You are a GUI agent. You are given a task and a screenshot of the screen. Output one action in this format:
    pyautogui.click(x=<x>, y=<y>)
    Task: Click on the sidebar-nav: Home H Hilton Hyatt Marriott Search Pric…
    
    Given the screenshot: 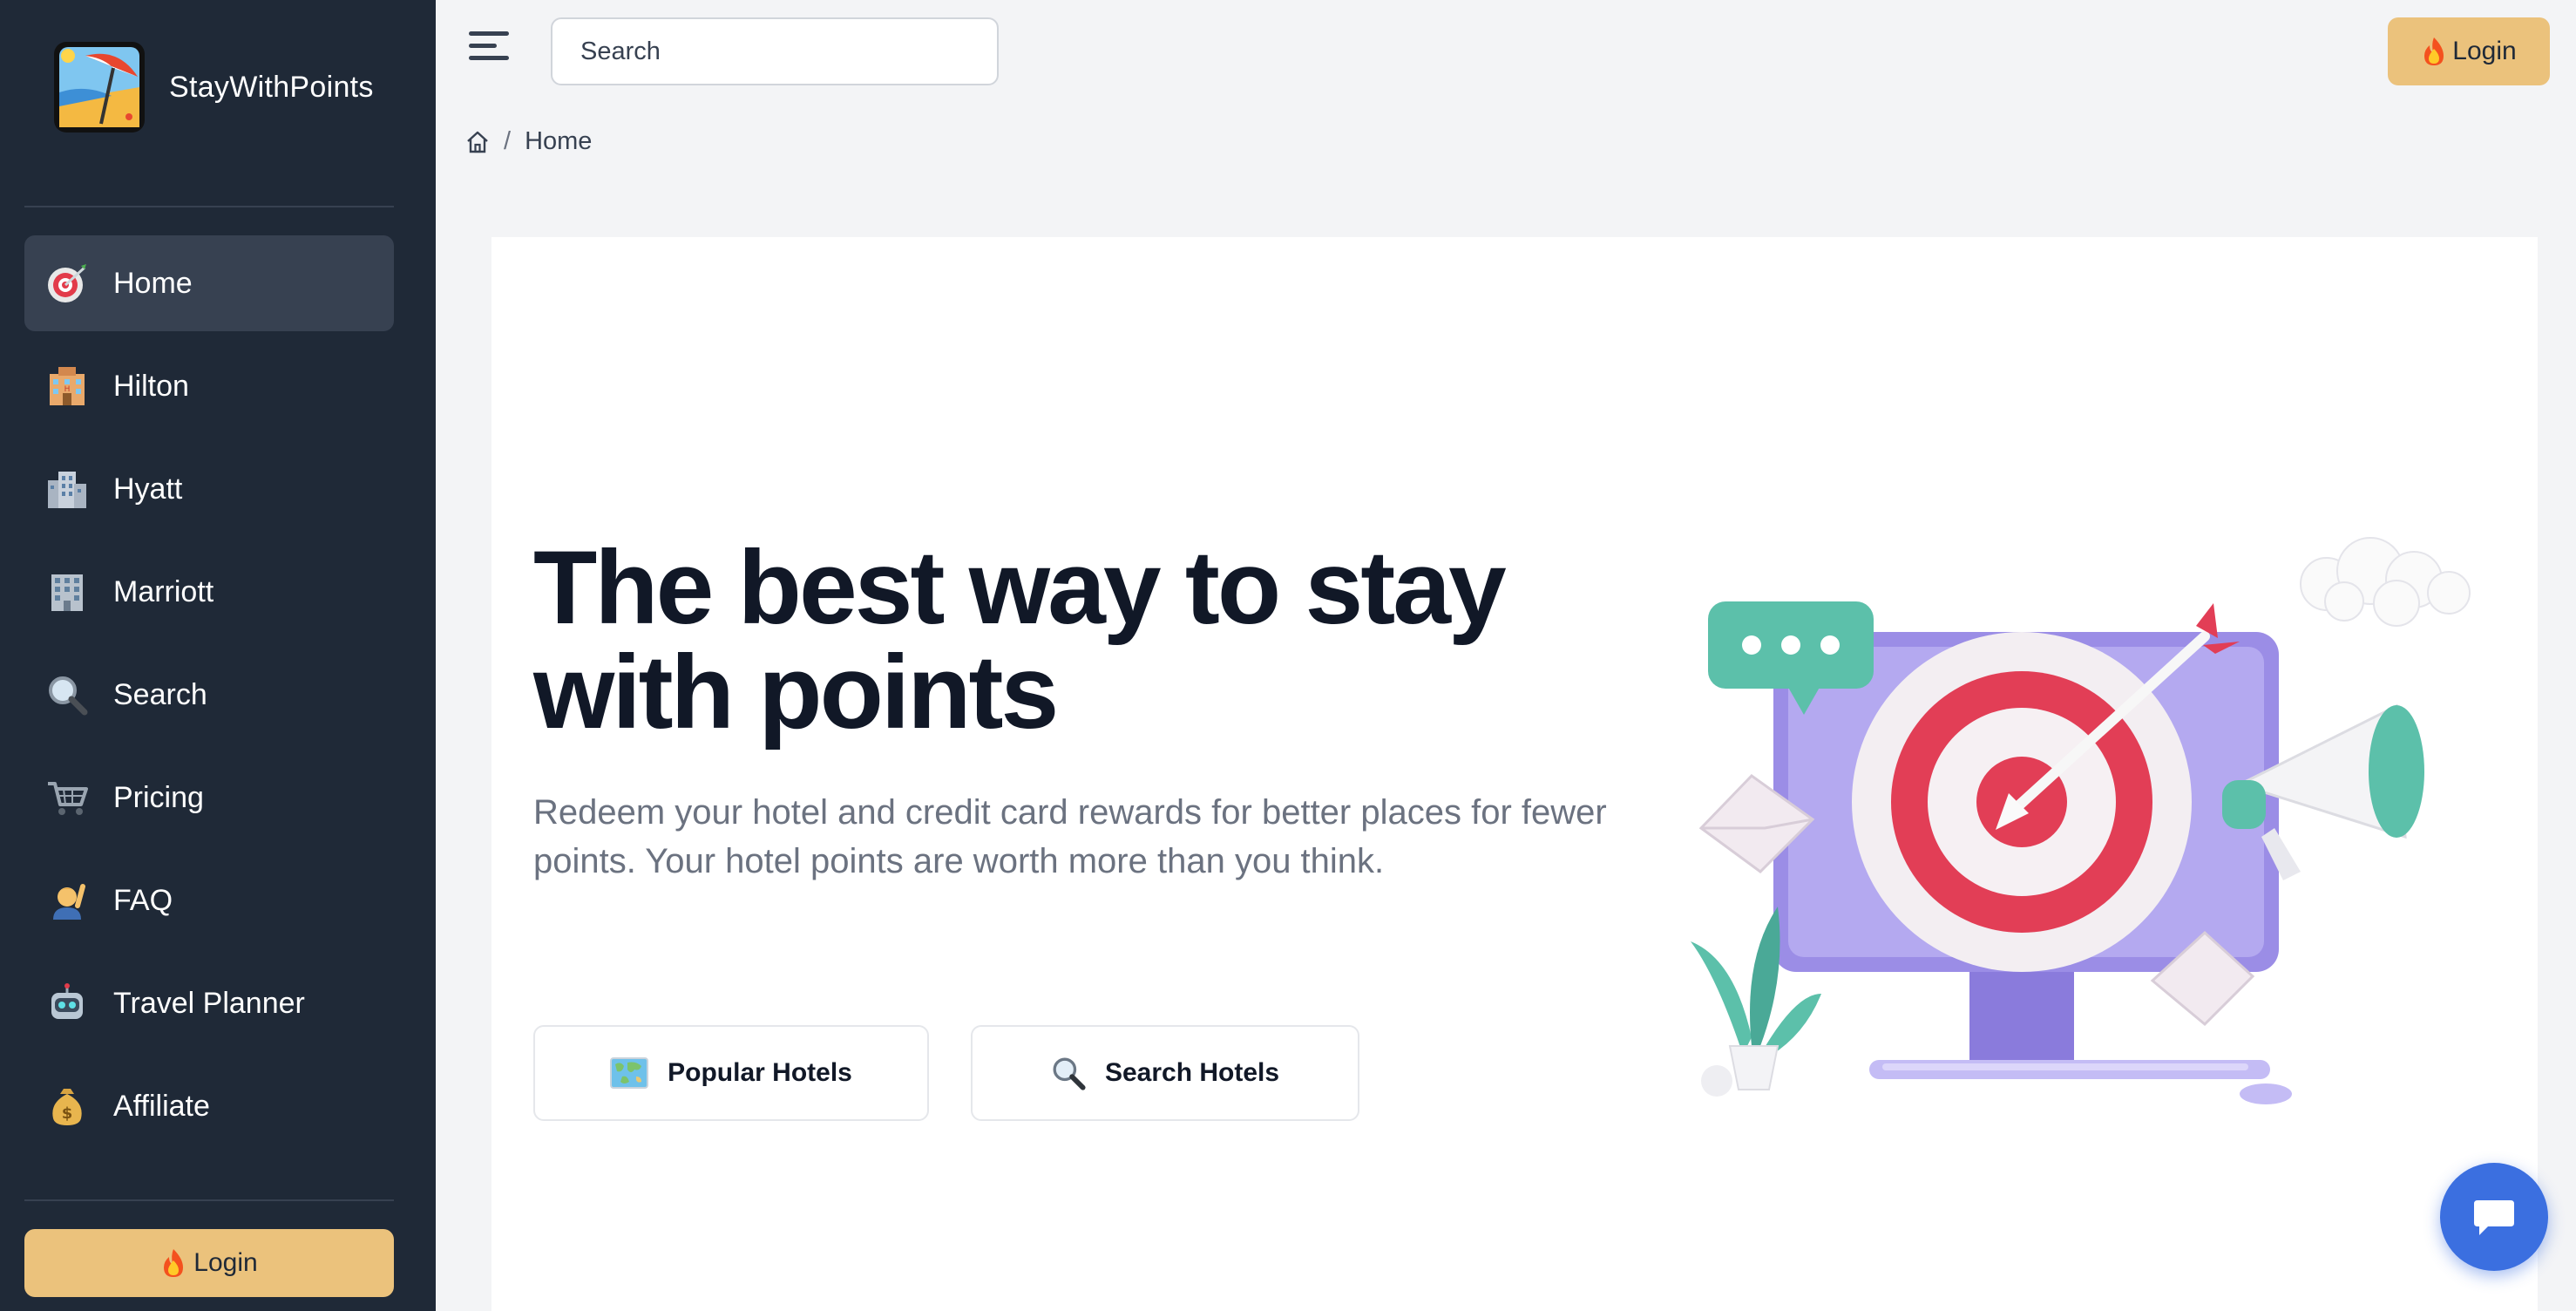 What is the action you would take?
    pyautogui.click(x=209, y=698)
    